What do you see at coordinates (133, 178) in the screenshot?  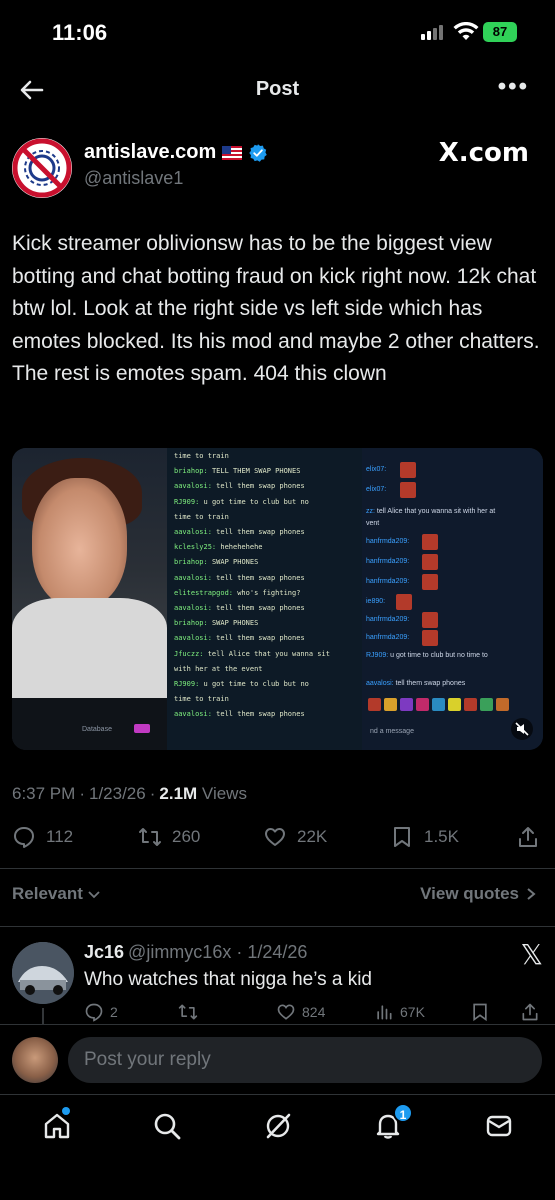 I see `author-handle: @antislave1` at bounding box center [133, 178].